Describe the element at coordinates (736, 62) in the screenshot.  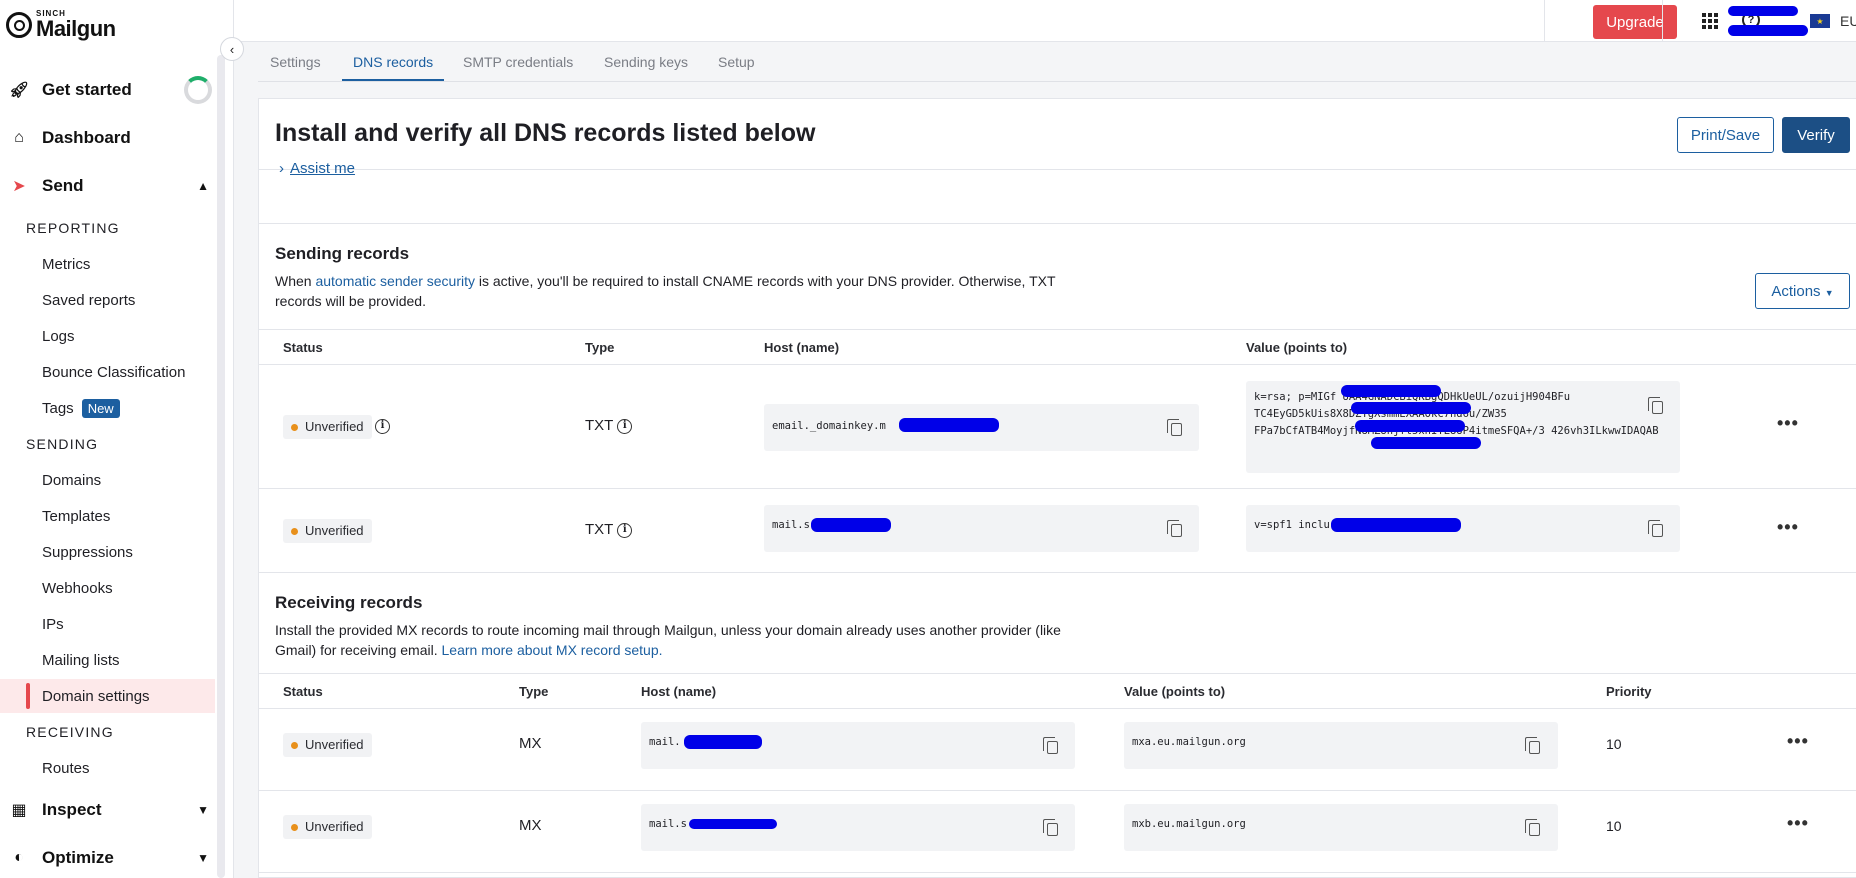
I see `tab-setup: Setup` at that location.